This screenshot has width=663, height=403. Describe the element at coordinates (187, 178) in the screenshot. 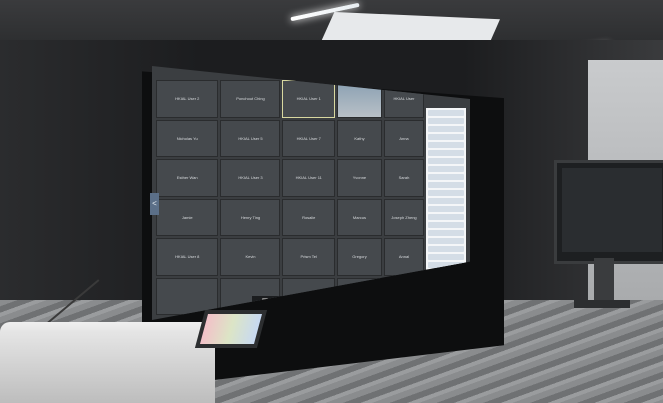

I see `participant-tile: Esther Wan` at that location.